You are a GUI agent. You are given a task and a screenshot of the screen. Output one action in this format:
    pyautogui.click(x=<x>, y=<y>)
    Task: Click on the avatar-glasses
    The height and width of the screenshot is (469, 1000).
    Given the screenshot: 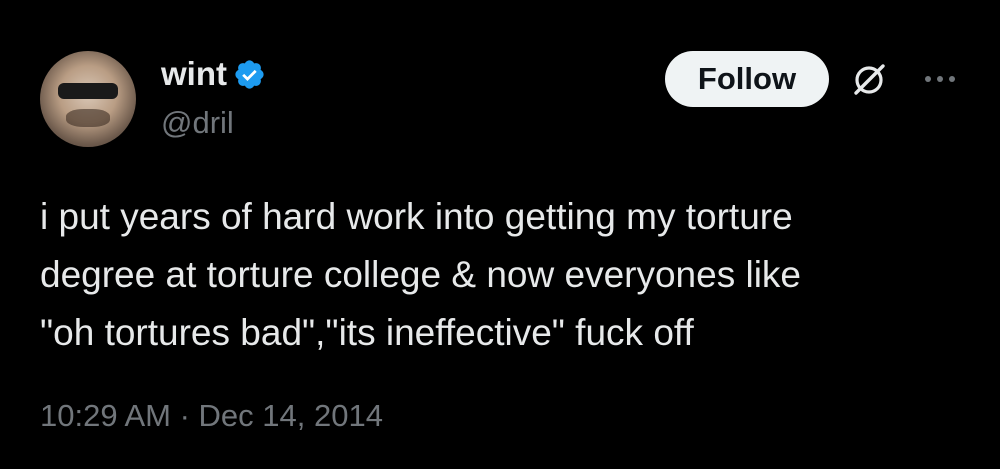 What is the action you would take?
    pyautogui.click(x=88, y=91)
    